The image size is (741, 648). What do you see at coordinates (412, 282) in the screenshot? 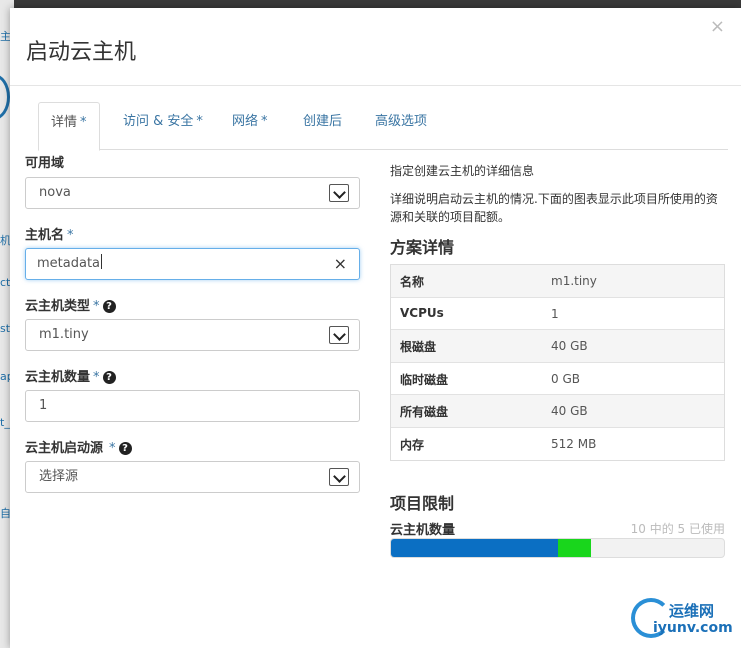
I see `row-key: 名称` at bounding box center [412, 282].